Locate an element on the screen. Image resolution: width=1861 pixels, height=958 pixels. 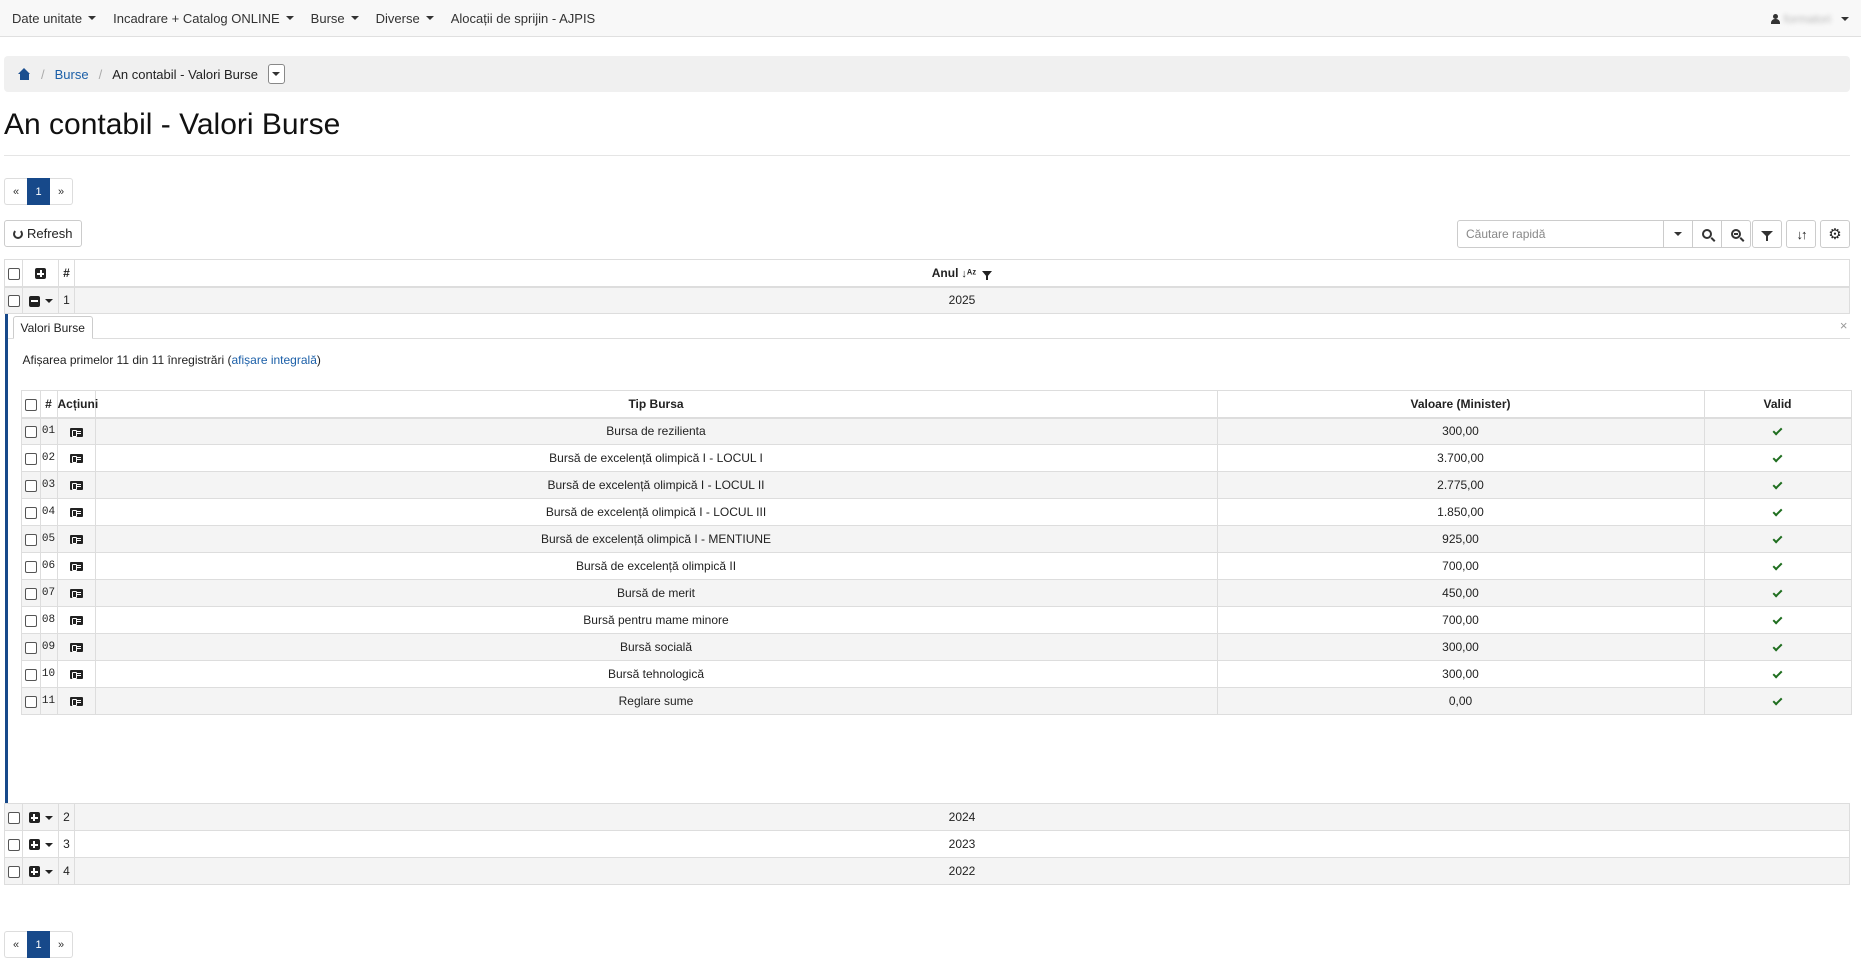
column-header-num: # is located at coordinates (48, 404).